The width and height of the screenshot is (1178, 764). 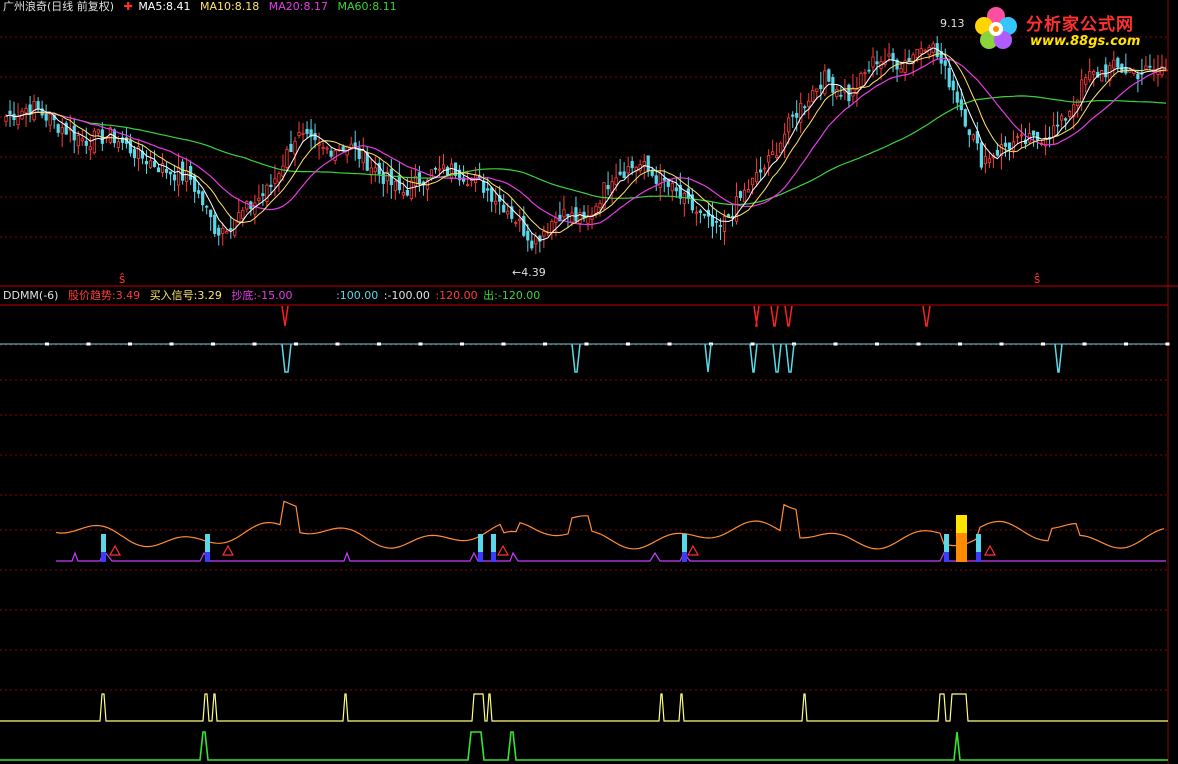 I want to click on logo-url: www.88gs.com, so click(x=1085, y=41).